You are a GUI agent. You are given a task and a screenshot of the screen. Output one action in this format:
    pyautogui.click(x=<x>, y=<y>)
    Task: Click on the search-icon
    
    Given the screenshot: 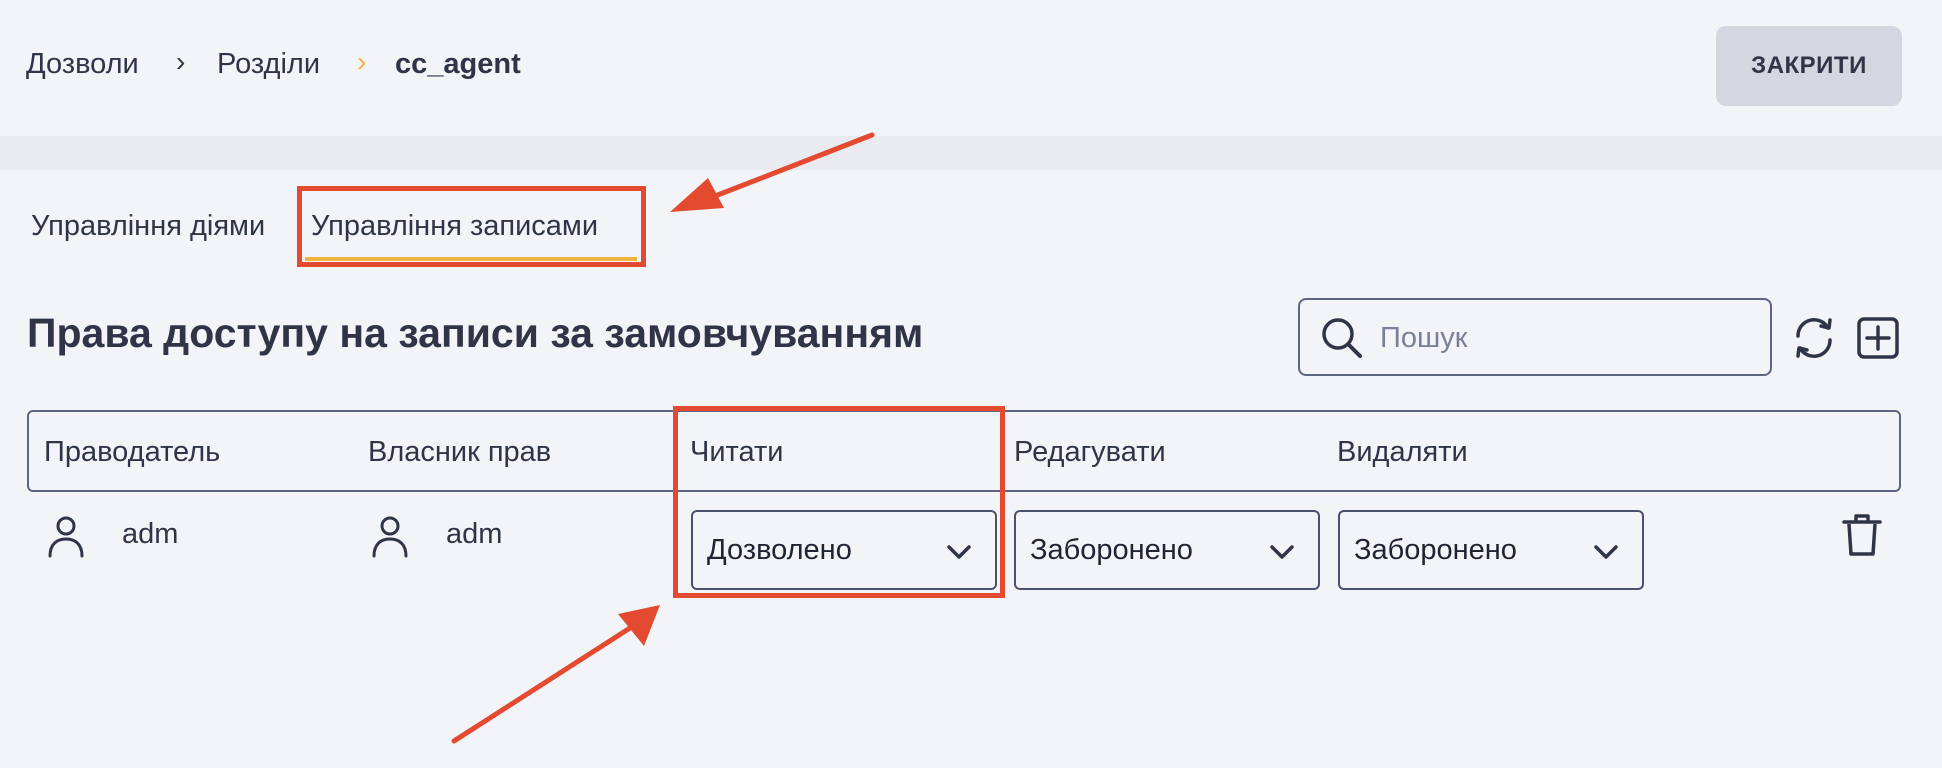 What is the action you would take?
    pyautogui.click(x=1342, y=340)
    